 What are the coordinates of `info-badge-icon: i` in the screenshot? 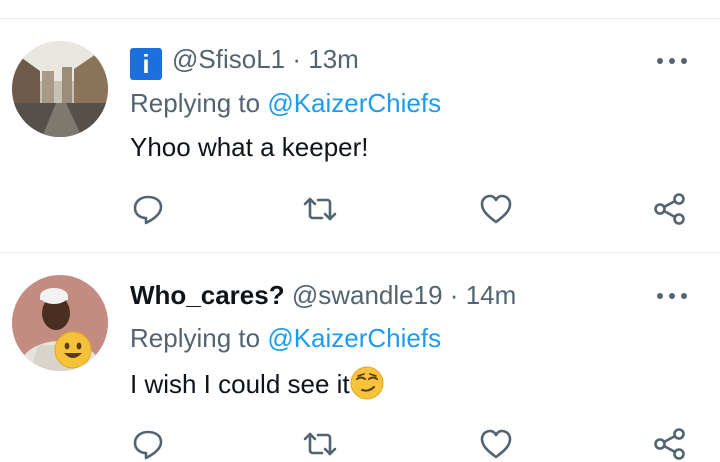 It's located at (146, 64).